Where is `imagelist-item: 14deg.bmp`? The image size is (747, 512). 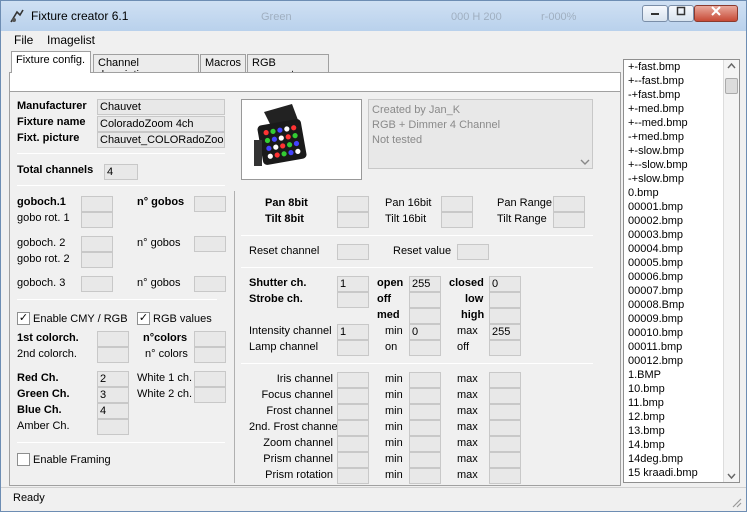 imagelist-item: 14deg.bmp is located at coordinates (681, 459).